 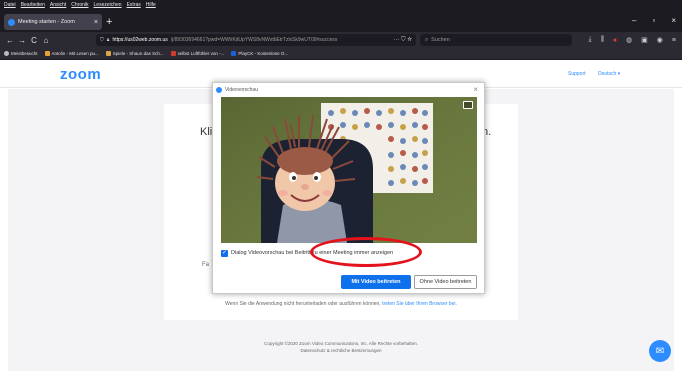 What do you see at coordinates (234, 54) in the screenshot?
I see `playck-icon` at bounding box center [234, 54].